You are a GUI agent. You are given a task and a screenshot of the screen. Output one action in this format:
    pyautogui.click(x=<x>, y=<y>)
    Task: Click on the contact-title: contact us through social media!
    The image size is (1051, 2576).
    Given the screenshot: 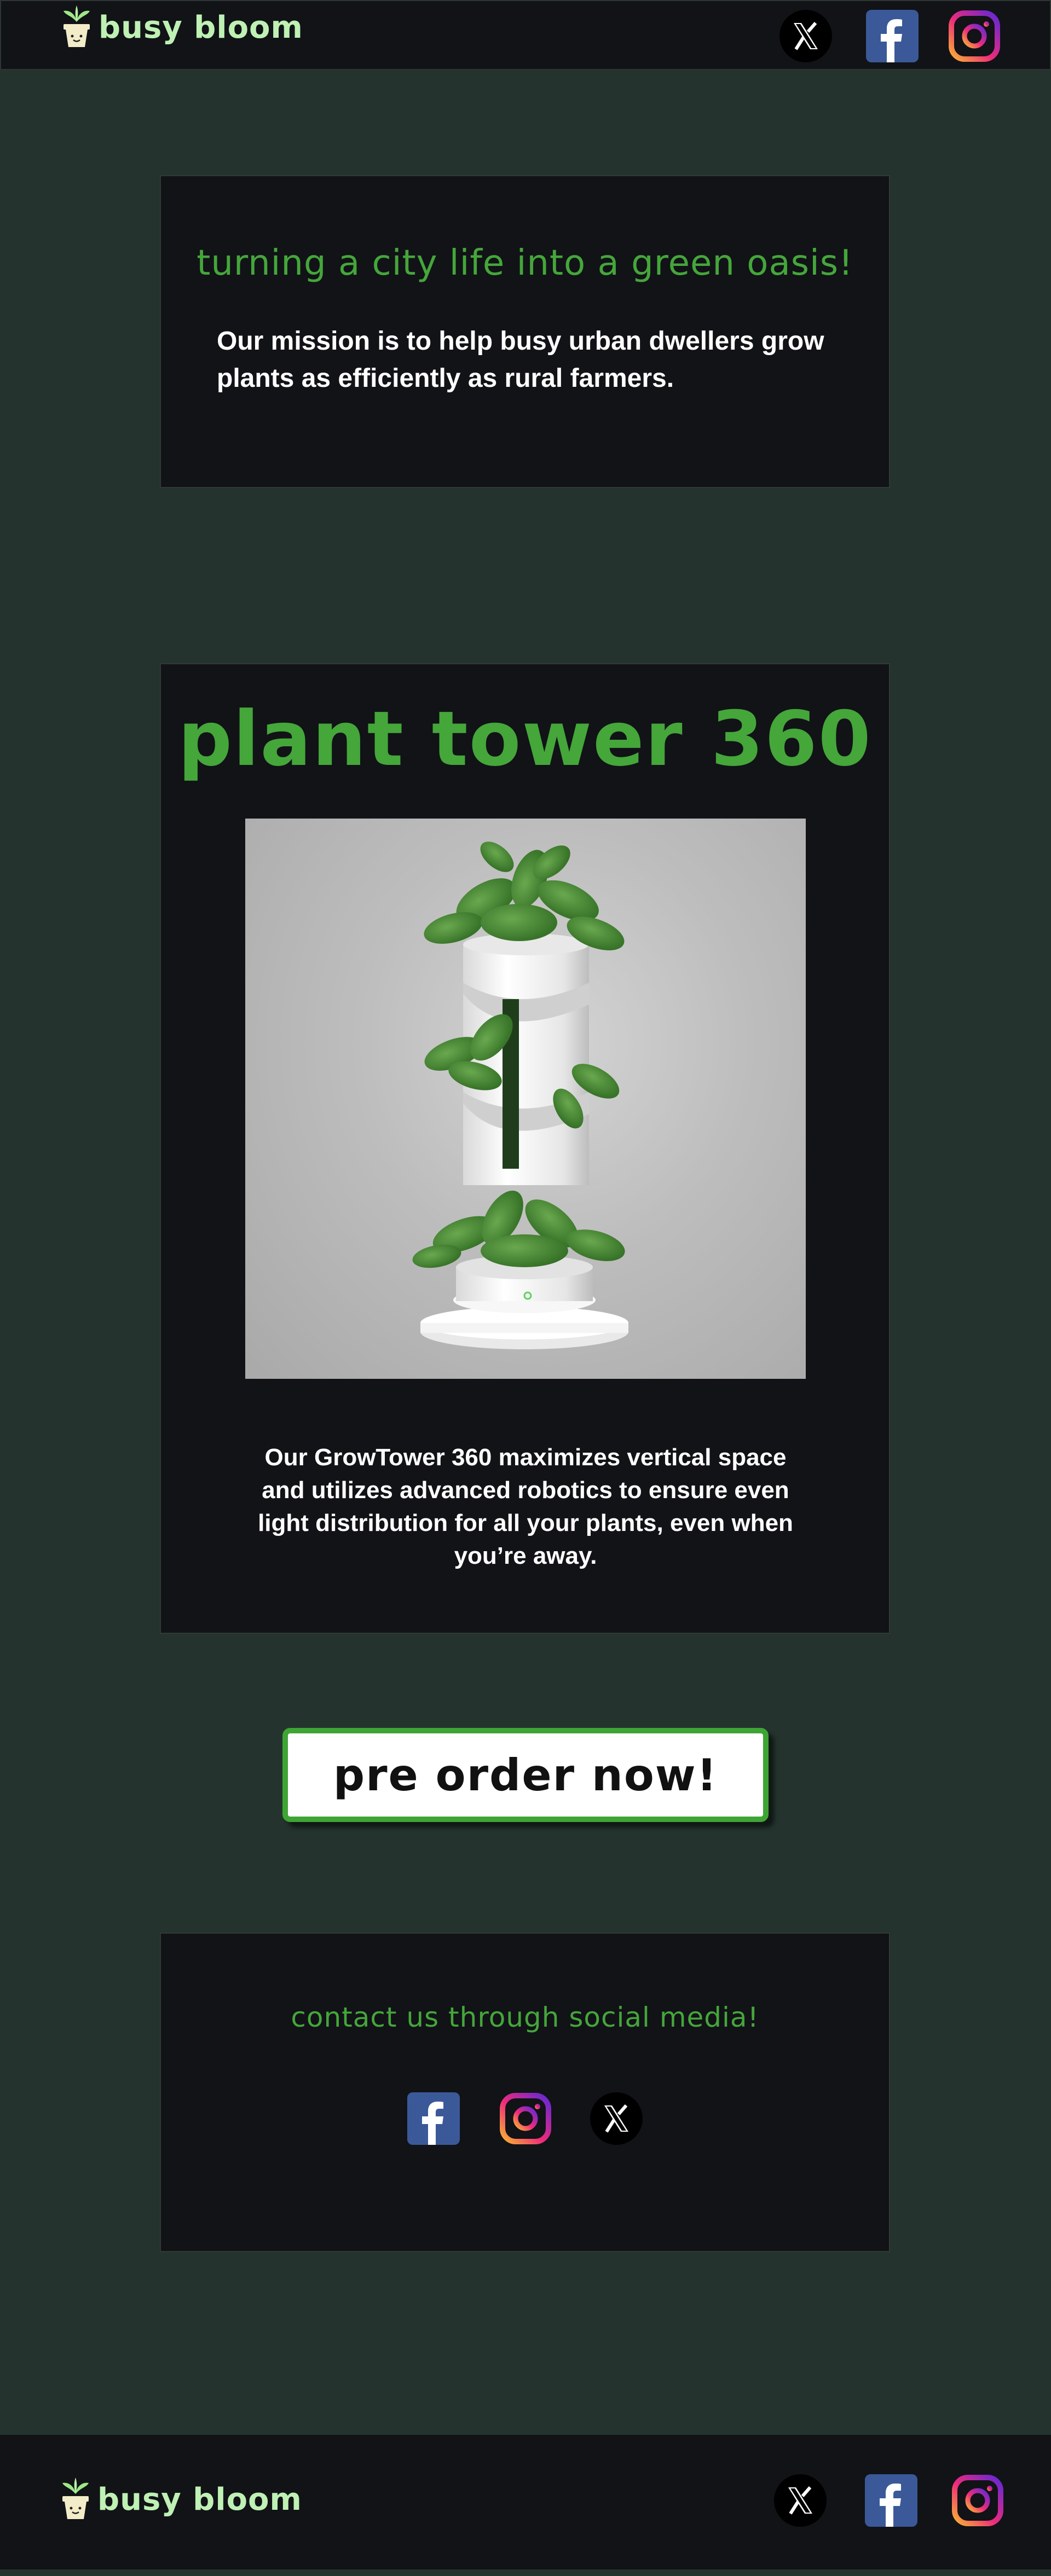 What is the action you would take?
    pyautogui.click(x=525, y=2017)
    